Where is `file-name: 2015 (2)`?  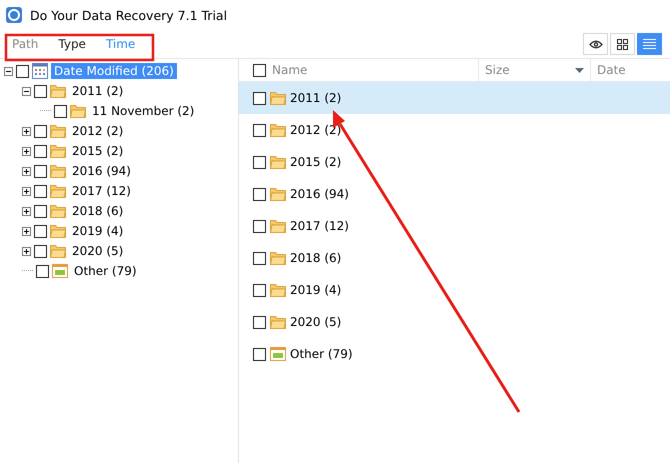 file-name: 2015 (2) is located at coordinates (316, 162).